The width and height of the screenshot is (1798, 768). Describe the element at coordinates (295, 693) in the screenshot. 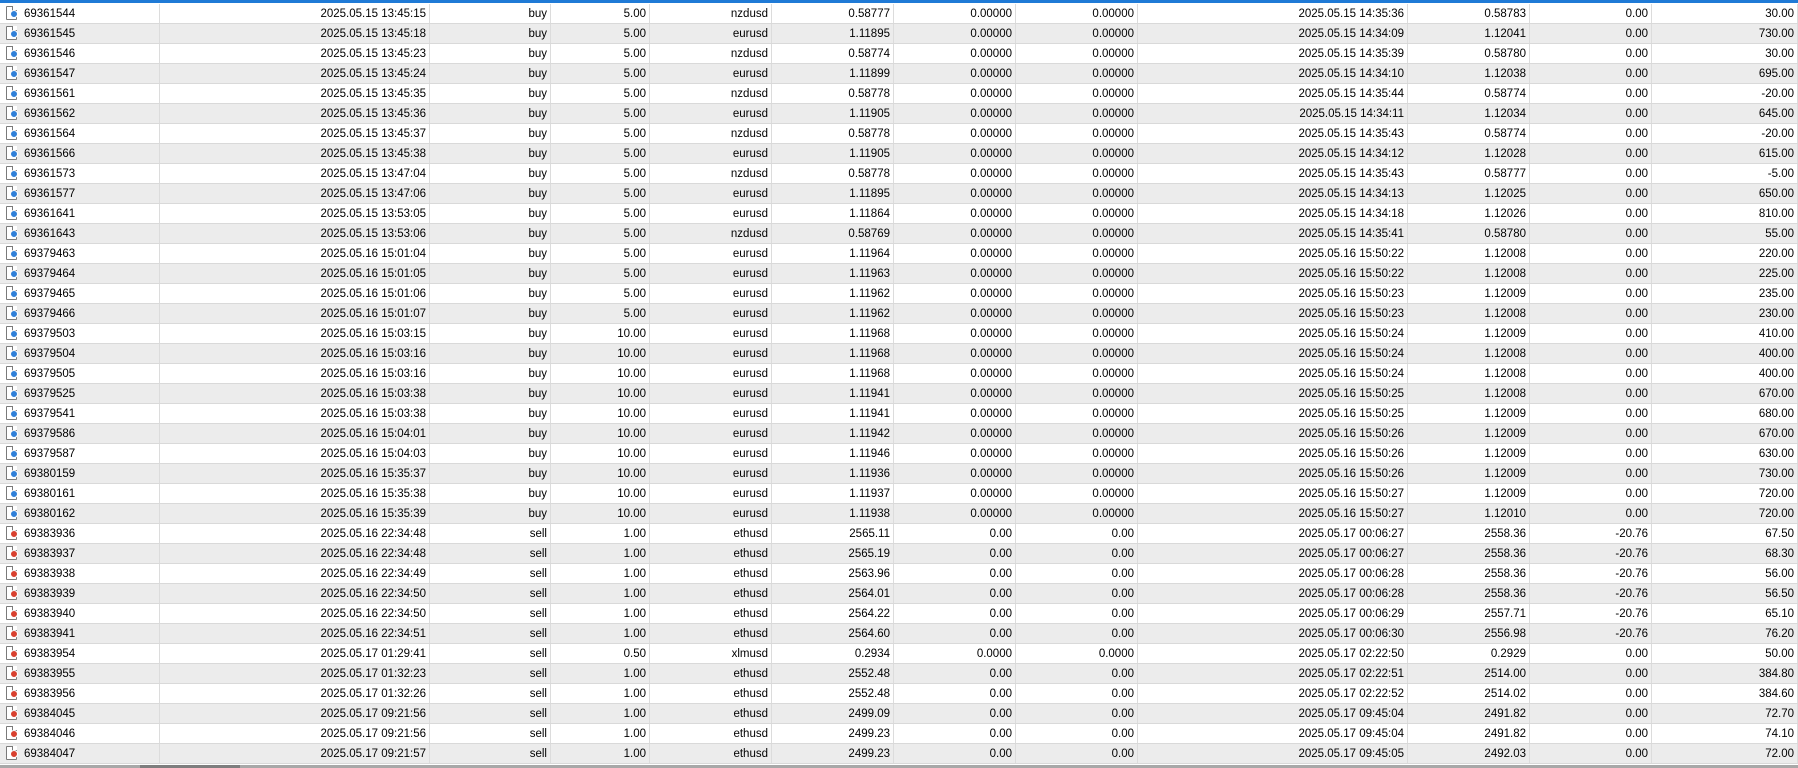

I see `open-time-cell: 2025.05.17 01:32:26` at that location.